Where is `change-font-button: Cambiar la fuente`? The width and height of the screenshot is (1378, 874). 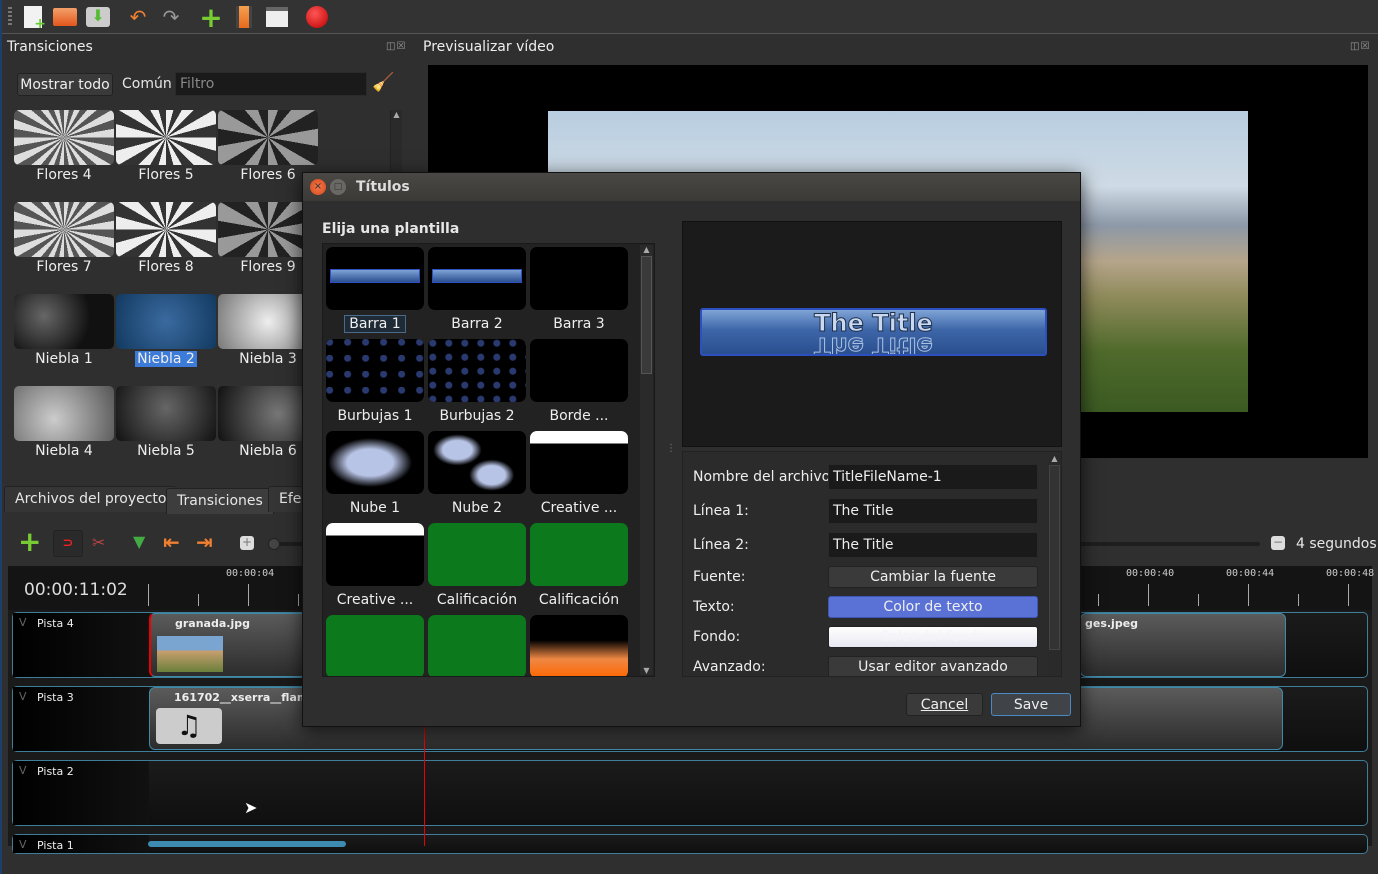
change-font-button: Cambiar la fuente is located at coordinates (933, 577).